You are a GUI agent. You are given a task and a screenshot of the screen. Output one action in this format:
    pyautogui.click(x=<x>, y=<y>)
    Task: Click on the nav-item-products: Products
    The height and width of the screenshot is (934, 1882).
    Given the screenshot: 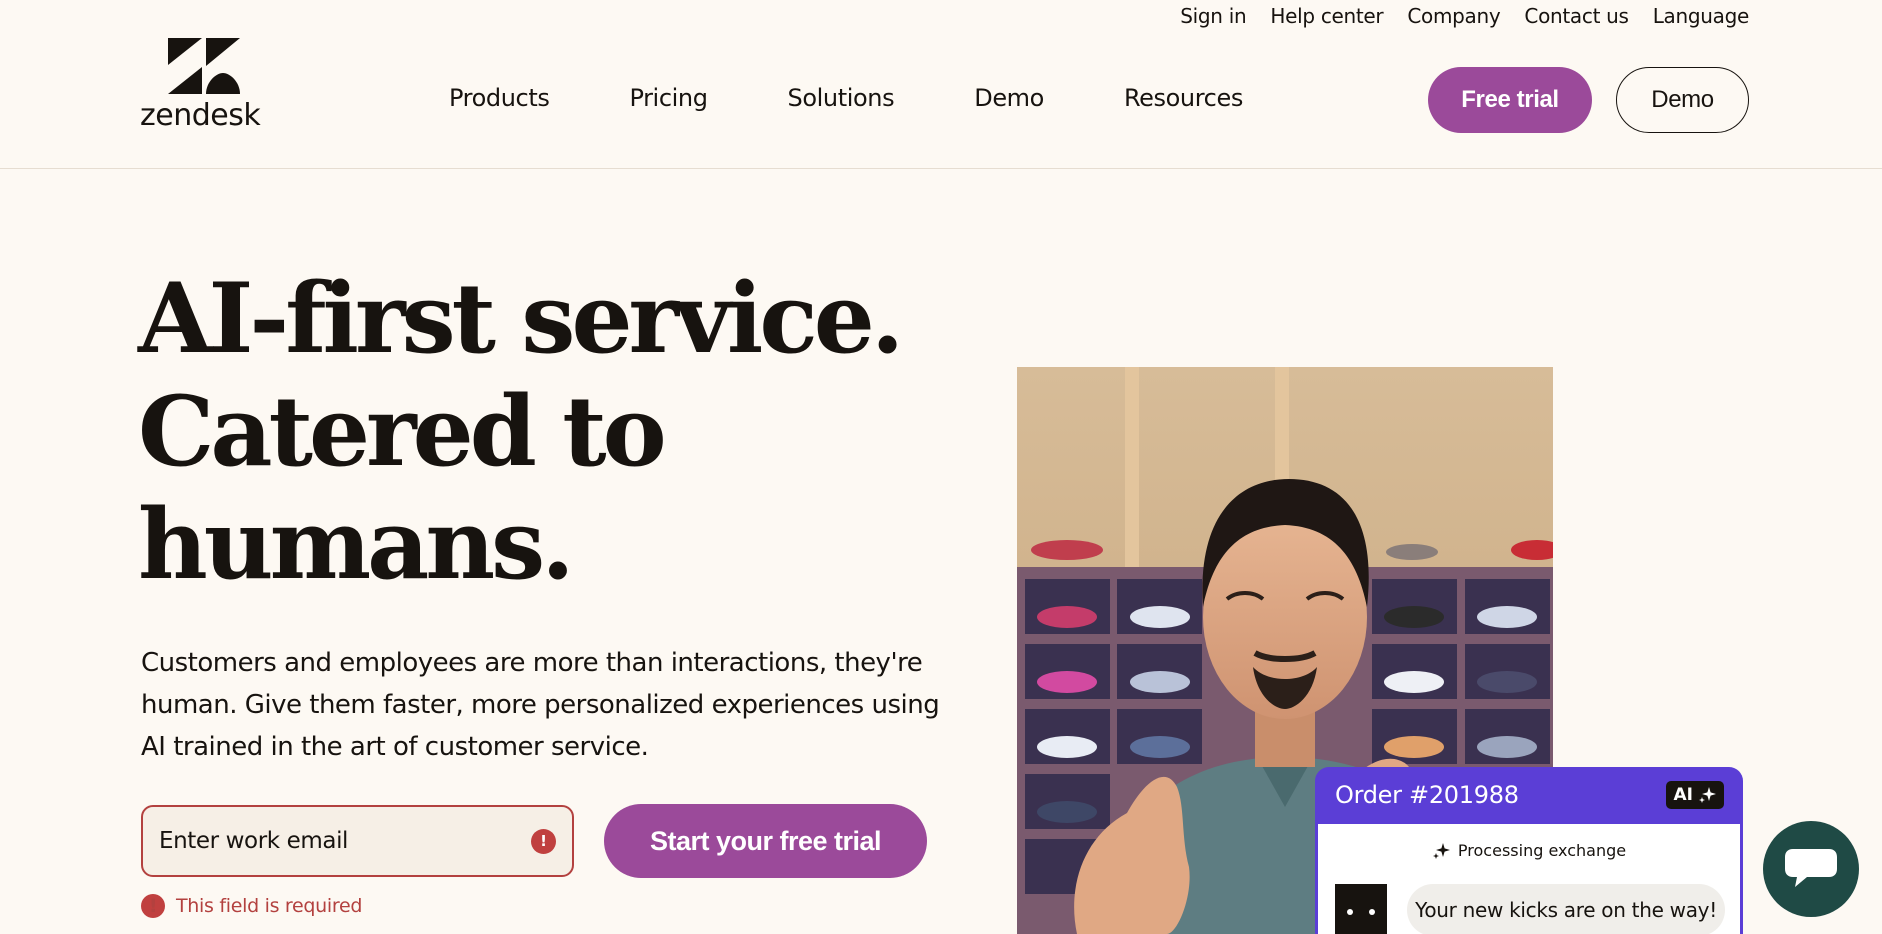 What is the action you would take?
    pyautogui.click(x=499, y=98)
    